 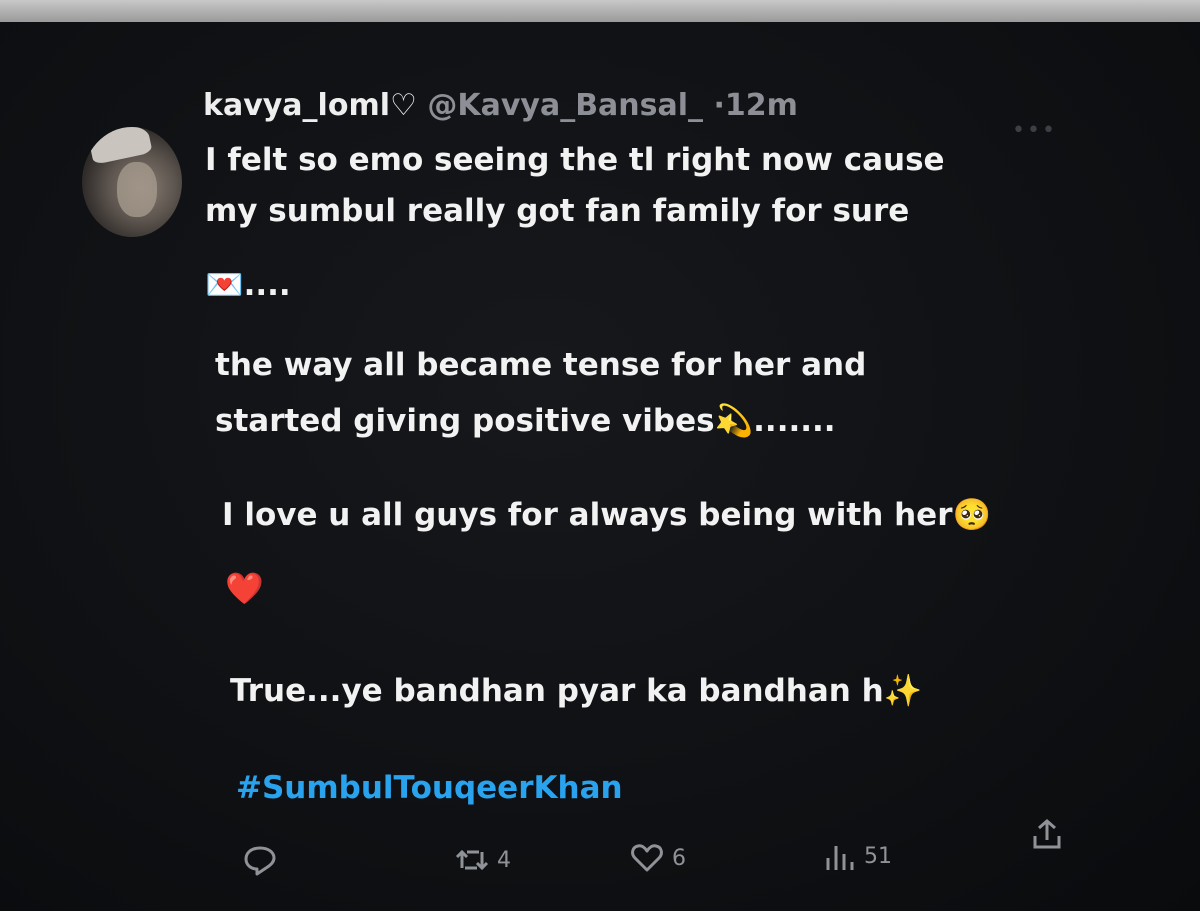 I want to click on tweet-header: kavya_loml♡ @Kavya_Bansal_ ·12m, so click(x=500, y=105).